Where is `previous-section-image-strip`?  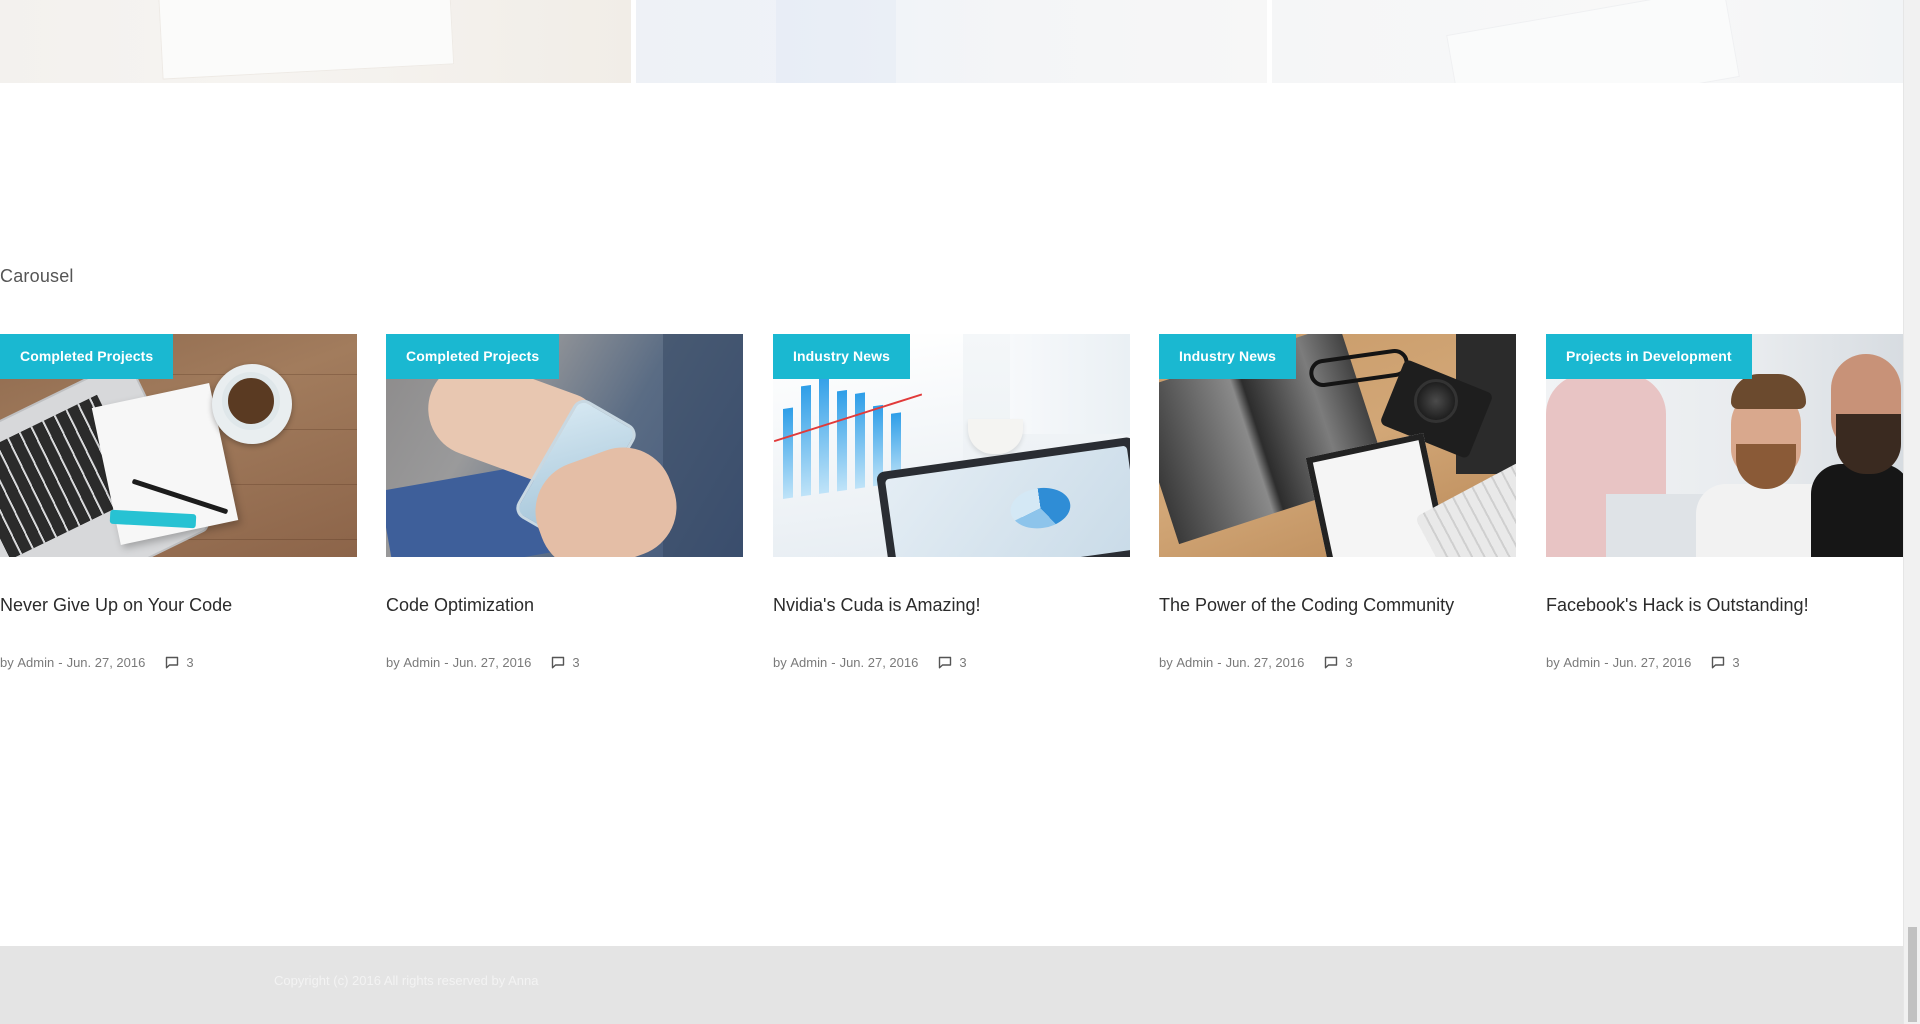 previous-section-image-strip is located at coordinates (951, 41).